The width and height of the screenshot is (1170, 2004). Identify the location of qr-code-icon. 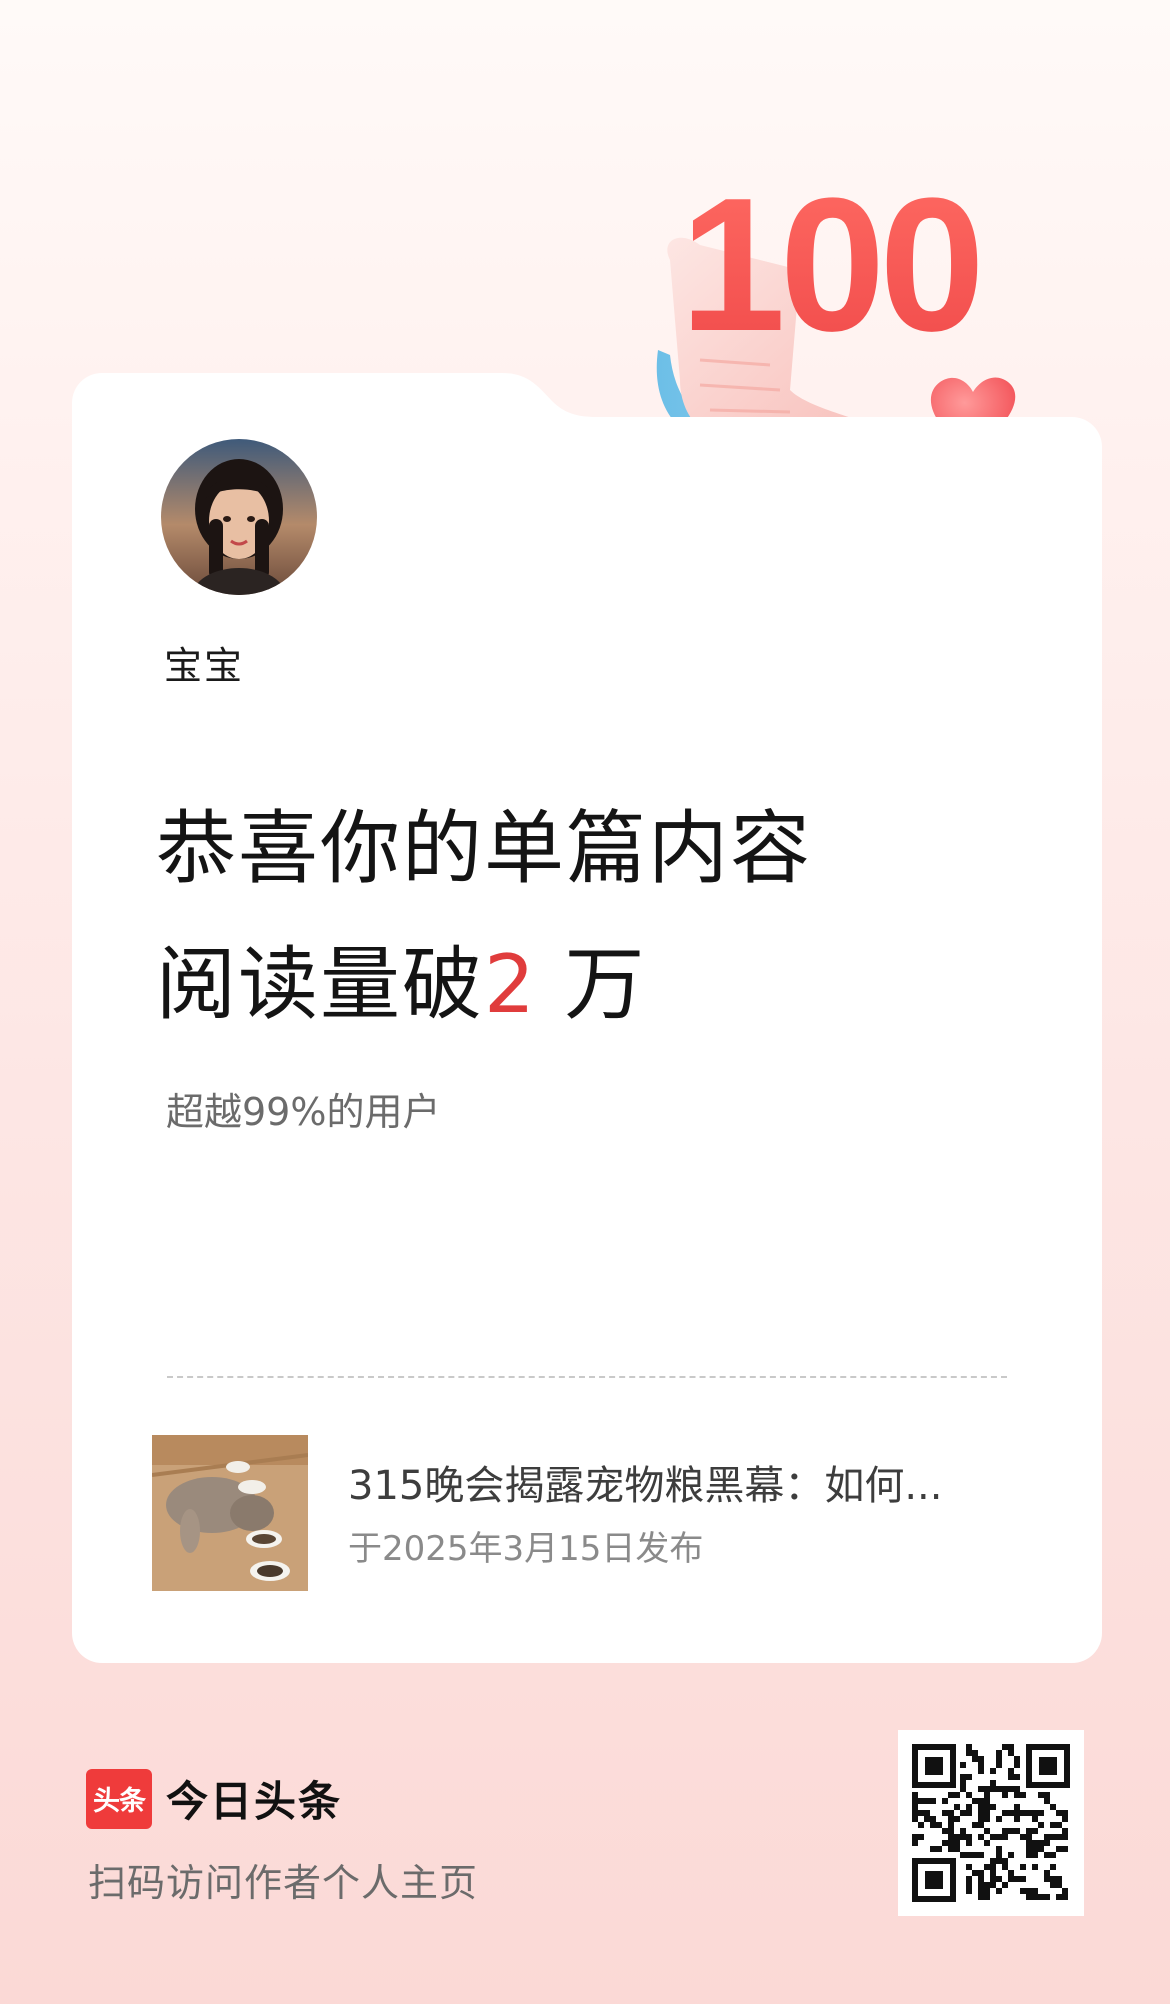
(991, 1823).